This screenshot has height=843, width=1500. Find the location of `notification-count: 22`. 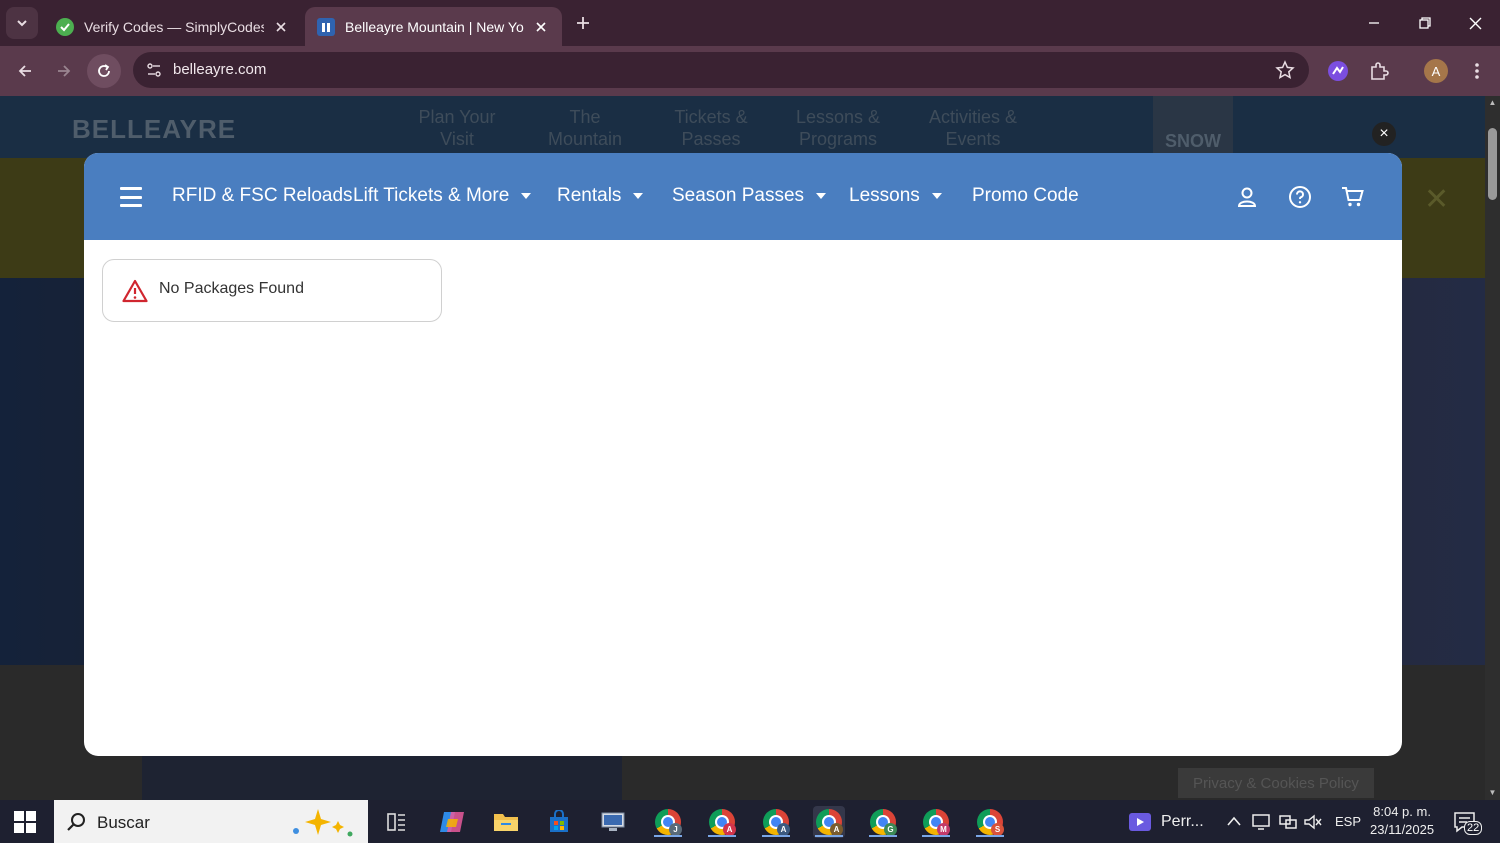

notification-count: 22 is located at coordinates (1473, 828).